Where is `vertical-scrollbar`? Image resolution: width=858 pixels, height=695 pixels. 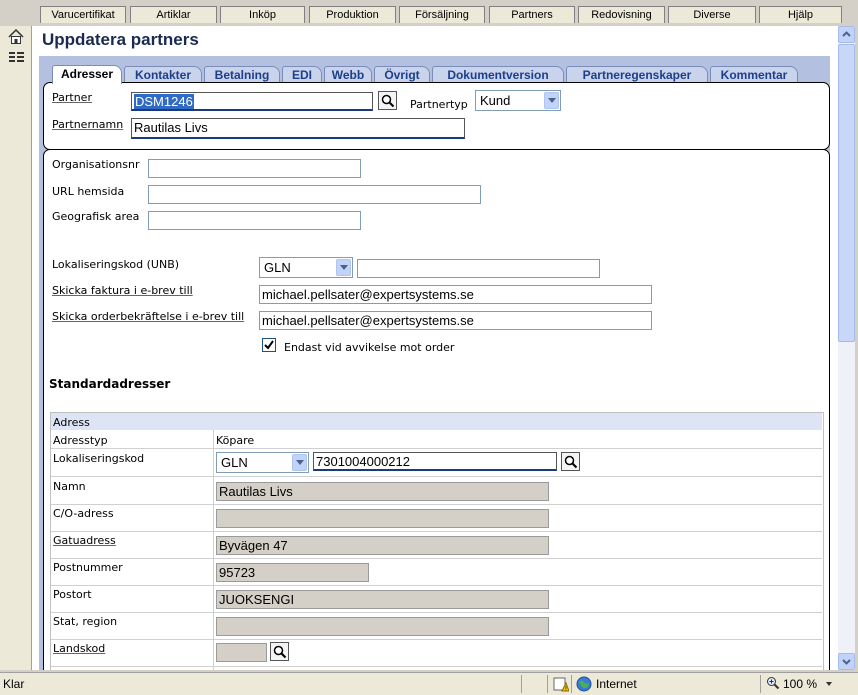
vertical-scrollbar is located at coordinates (846, 348).